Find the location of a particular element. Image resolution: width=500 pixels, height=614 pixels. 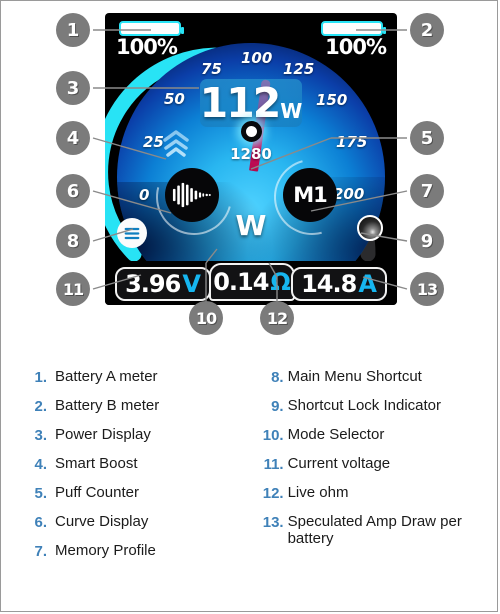

legend-item: 2. Battery B meter is located at coordinates (129, 406).